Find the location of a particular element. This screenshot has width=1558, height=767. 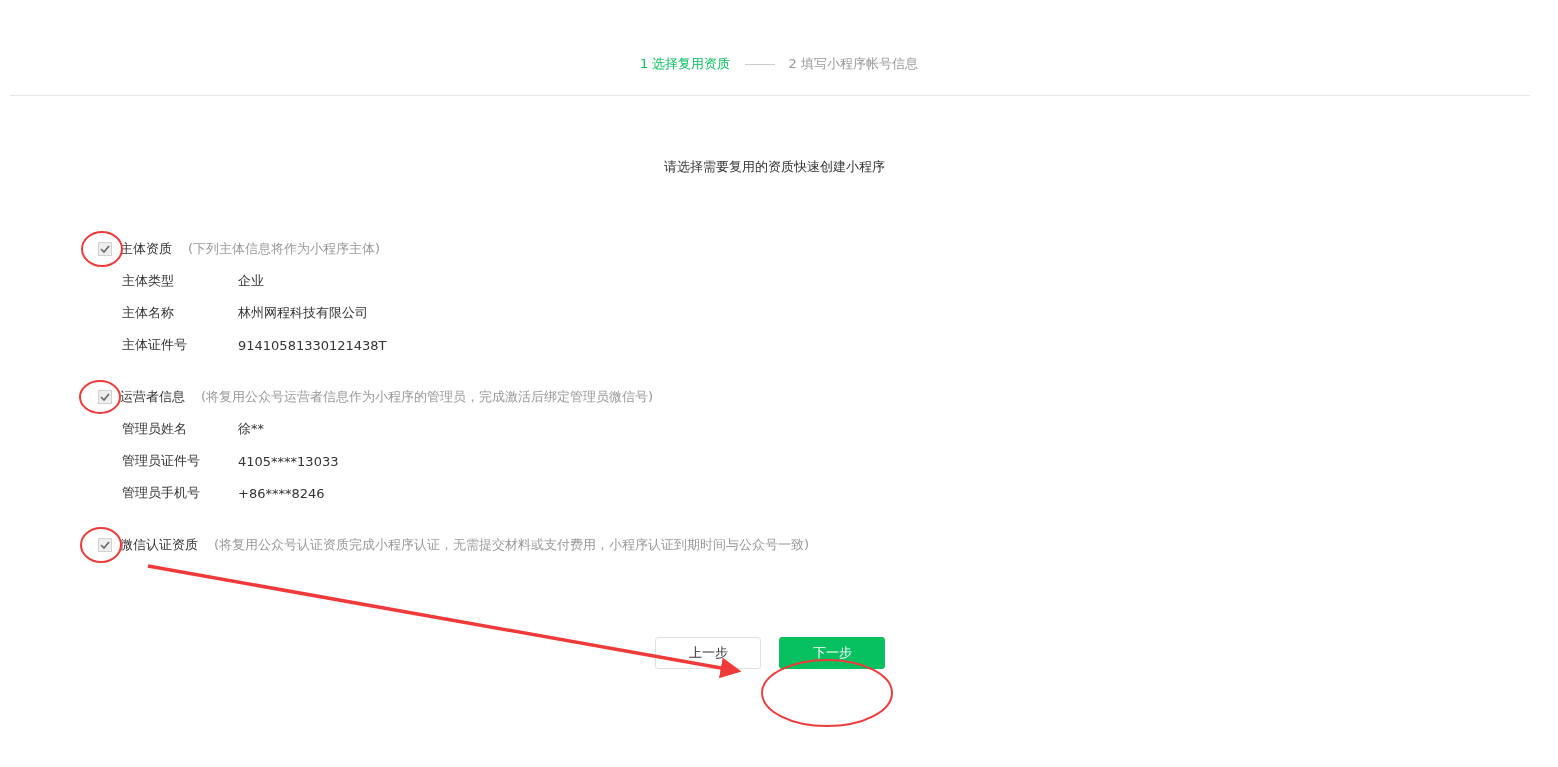

field-value: 企业 is located at coordinates (251, 281).